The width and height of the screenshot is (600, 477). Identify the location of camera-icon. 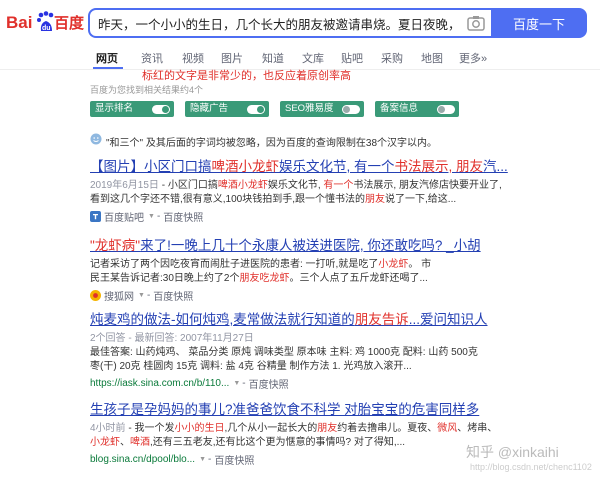
(476, 23).